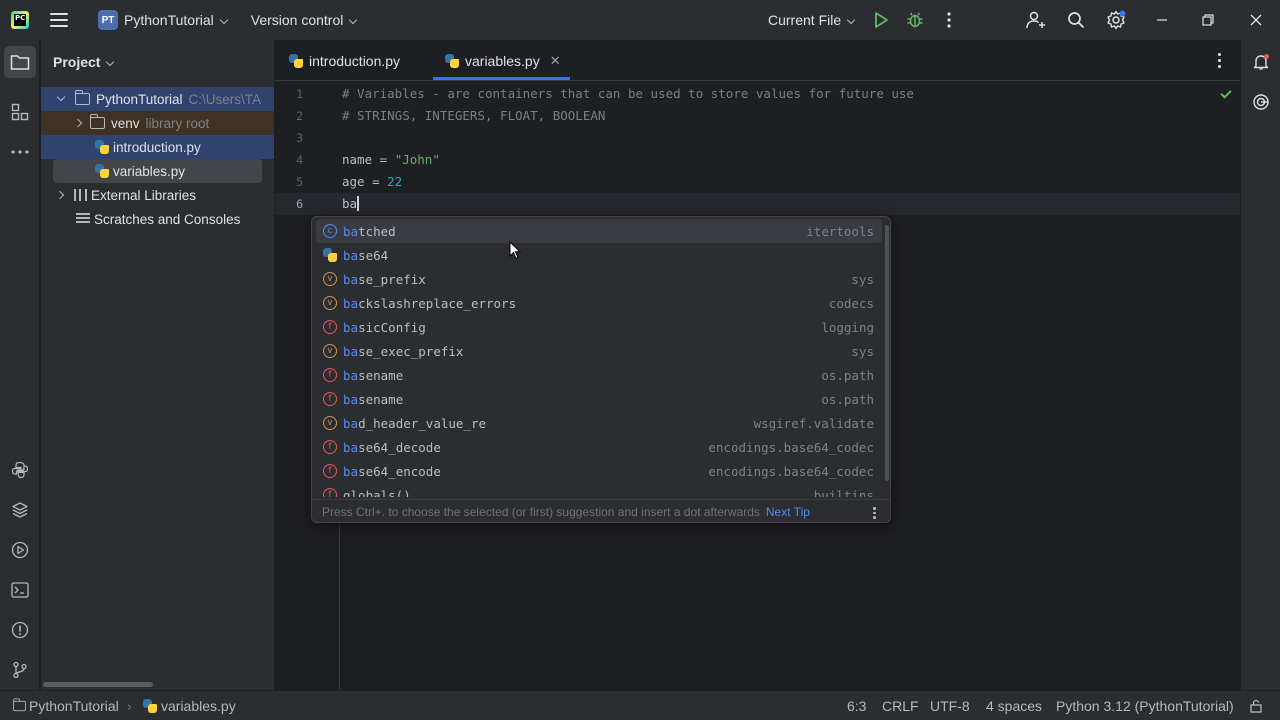  What do you see at coordinates (599, 423) in the screenshot?
I see `completion-item: v bad_header_value_re wsgiref.validate` at bounding box center [599, 423].